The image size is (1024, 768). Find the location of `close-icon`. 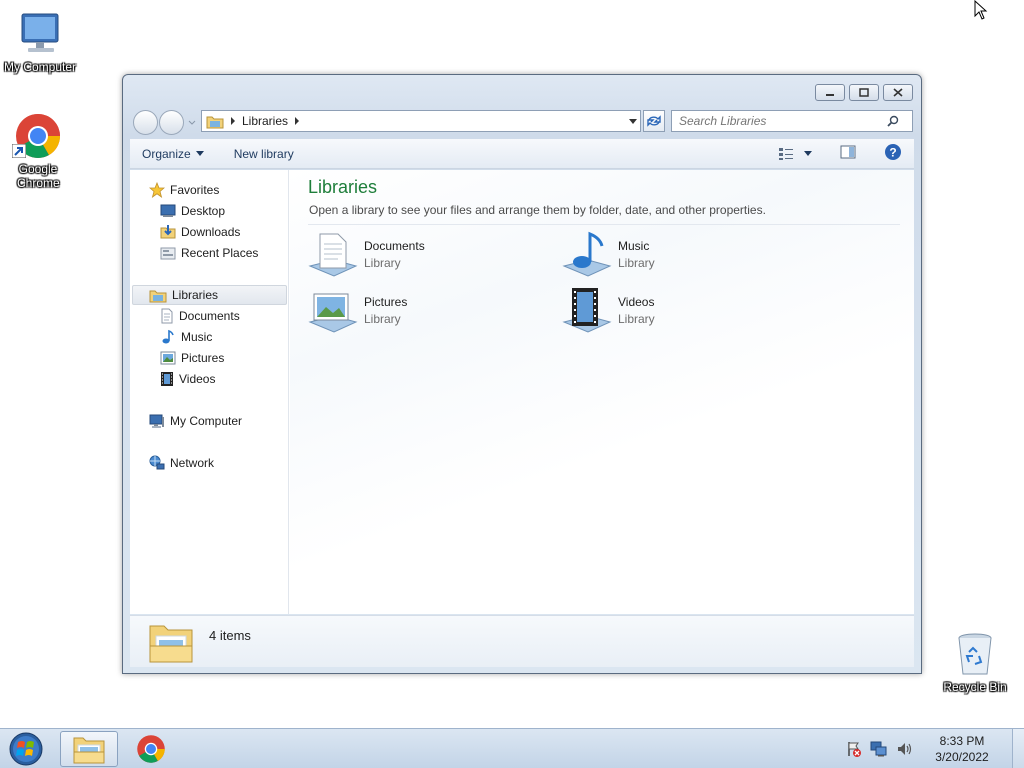

close-icon is located at coordinates (898, 92).